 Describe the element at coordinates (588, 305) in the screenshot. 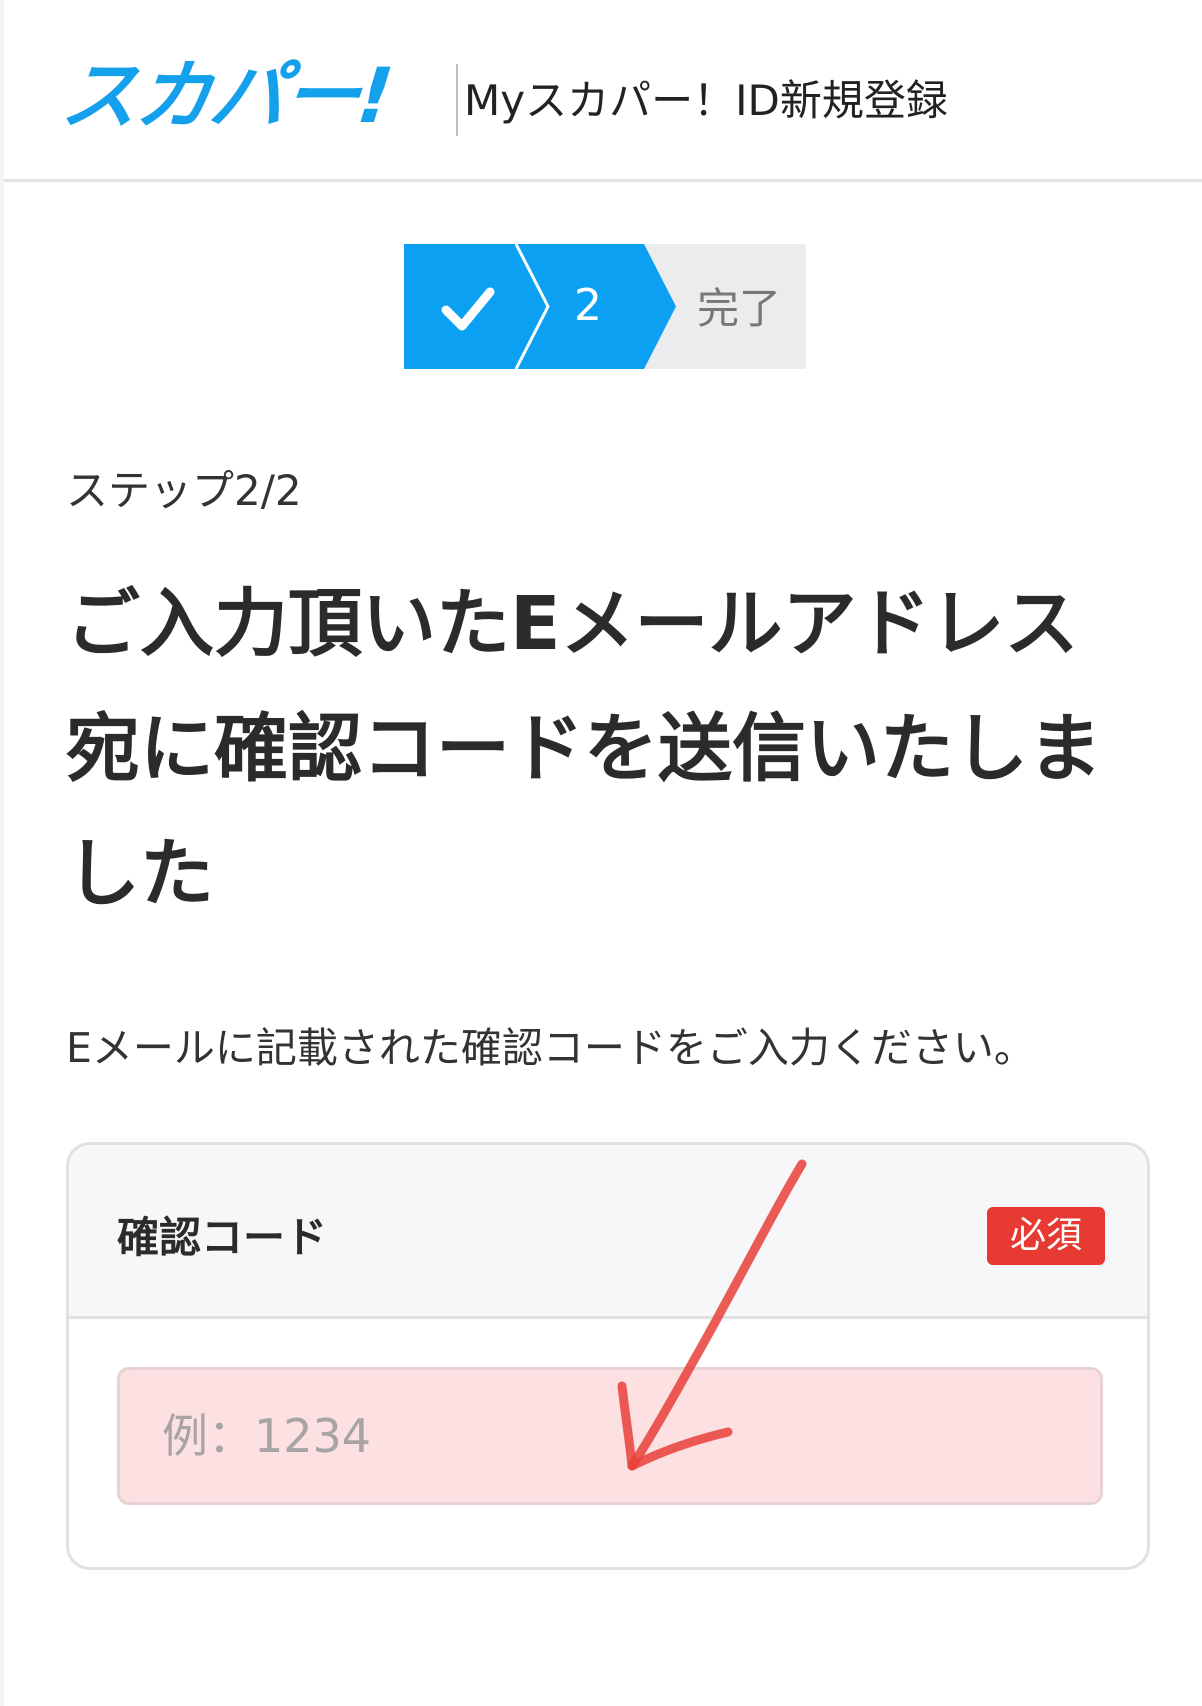

I see `step-2-label: 2` at that location.